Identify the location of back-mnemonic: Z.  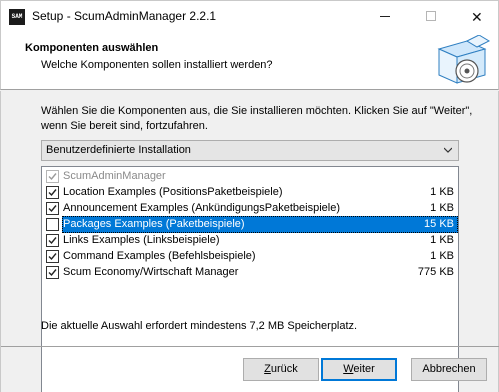
(267, 369).